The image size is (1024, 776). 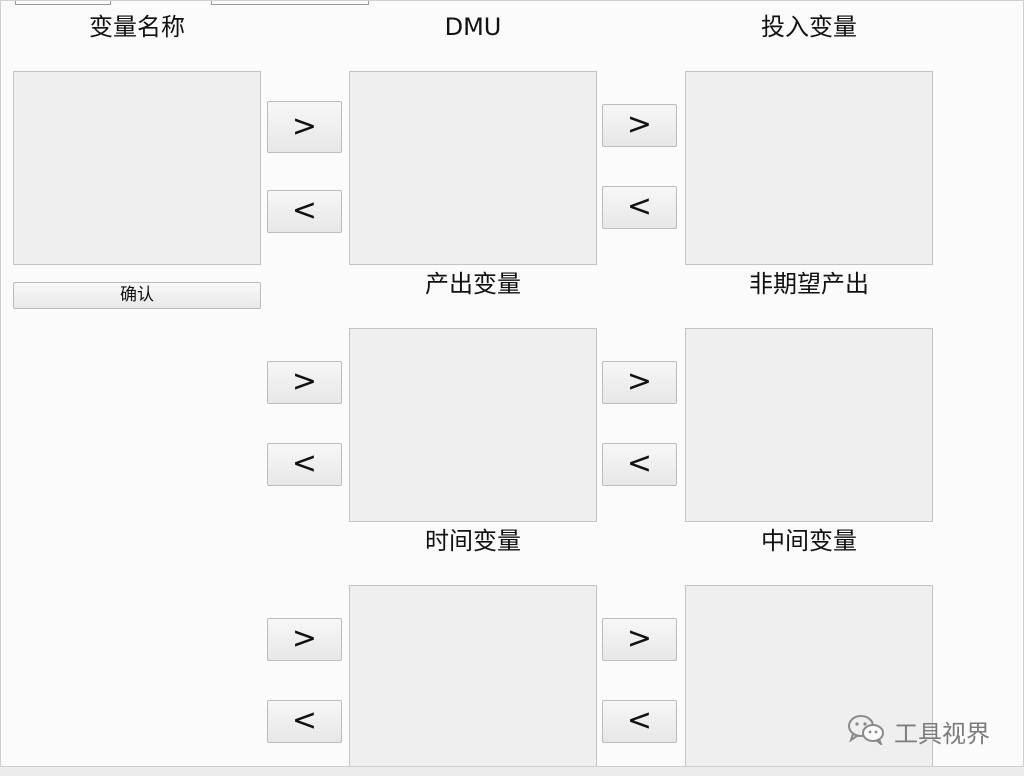 What do you see at coordinates (809, 425) in the screenshot?
I see `undesired-outputs-listbox` at bounding box center [809, 425].